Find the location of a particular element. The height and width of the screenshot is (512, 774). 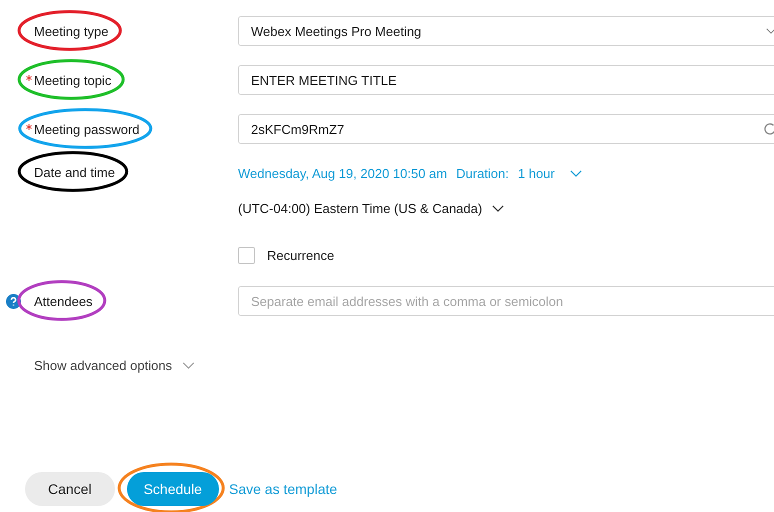

advanced-options-toggle: Show advanced options is located at coordinates (115, 365).